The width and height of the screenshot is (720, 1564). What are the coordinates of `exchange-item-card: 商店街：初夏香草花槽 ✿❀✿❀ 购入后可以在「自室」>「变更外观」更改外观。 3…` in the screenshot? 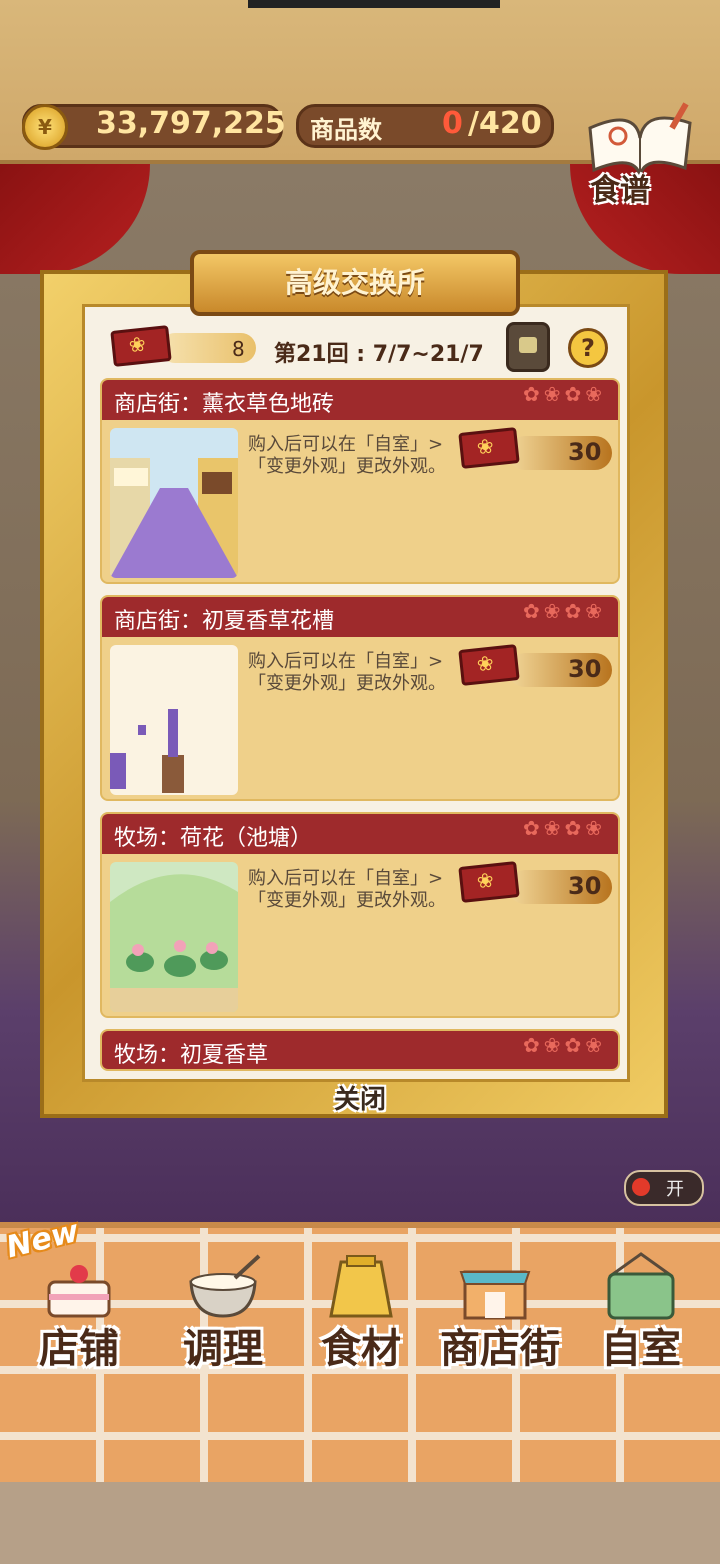 It's located at (360, 698).